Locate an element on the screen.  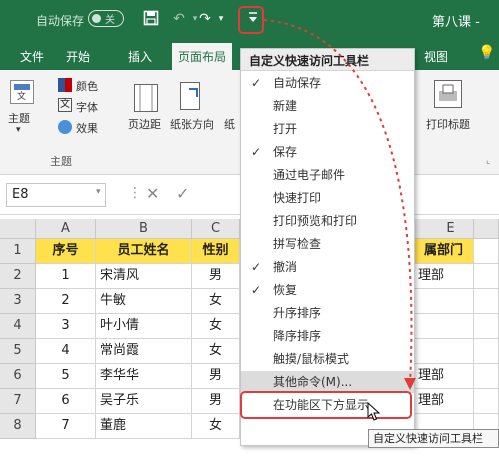
colors-button-label: 颜色 is located at coordinates (87, 86).